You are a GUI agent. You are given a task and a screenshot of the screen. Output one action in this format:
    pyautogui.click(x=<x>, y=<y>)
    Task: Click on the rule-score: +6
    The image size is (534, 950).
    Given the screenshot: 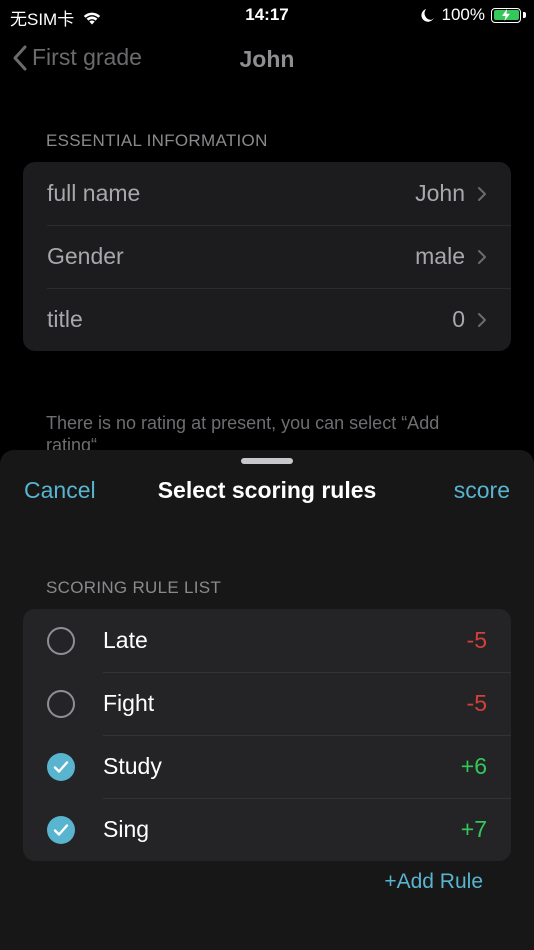 What is the action you would take?
    pyautogui.click(x=473, y=766)
    